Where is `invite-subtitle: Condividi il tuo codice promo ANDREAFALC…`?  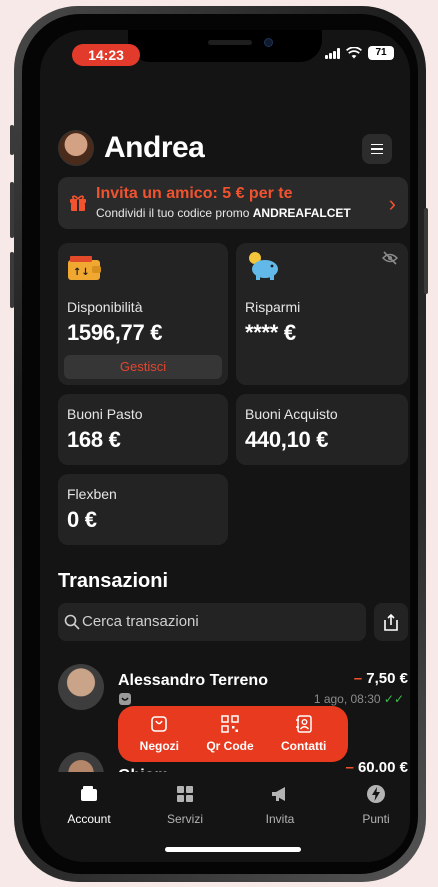 invite-subtitle: Condividi il tuo codice promo ANDREAFALC… is located at coordinates (223, 213).